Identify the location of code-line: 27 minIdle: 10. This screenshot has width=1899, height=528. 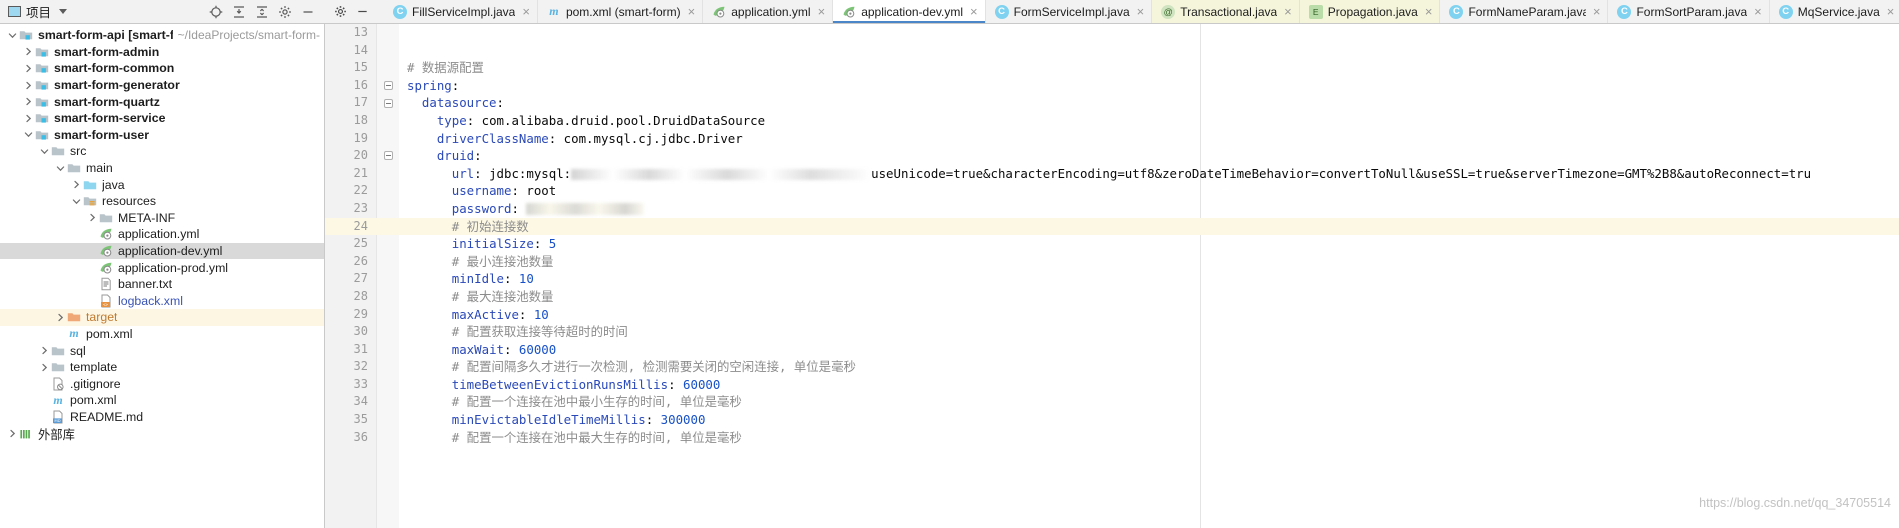
(1112, 279).